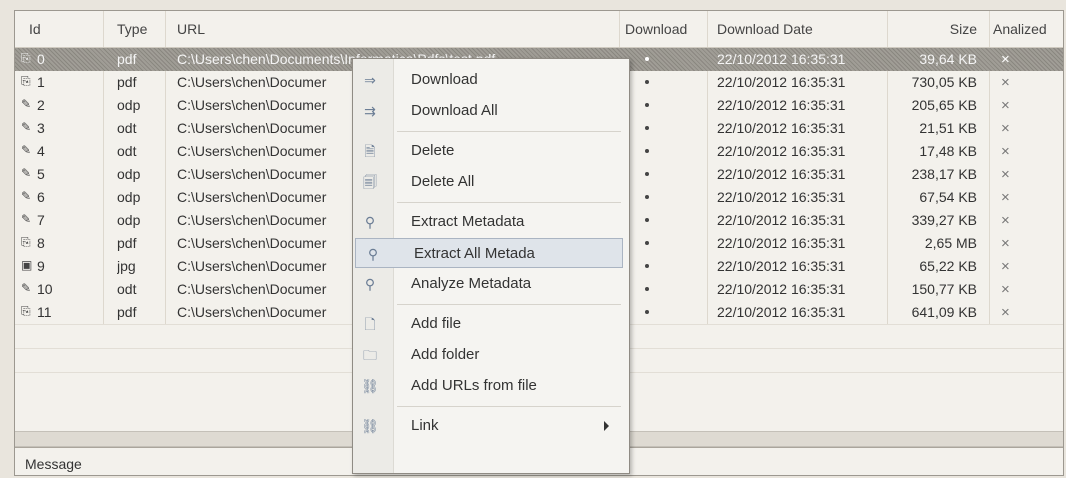  What do you see at coordinates (58, 243) in the screenshot?
I see `cell-id: ⎘ 8` at bounding box center [58, 243].